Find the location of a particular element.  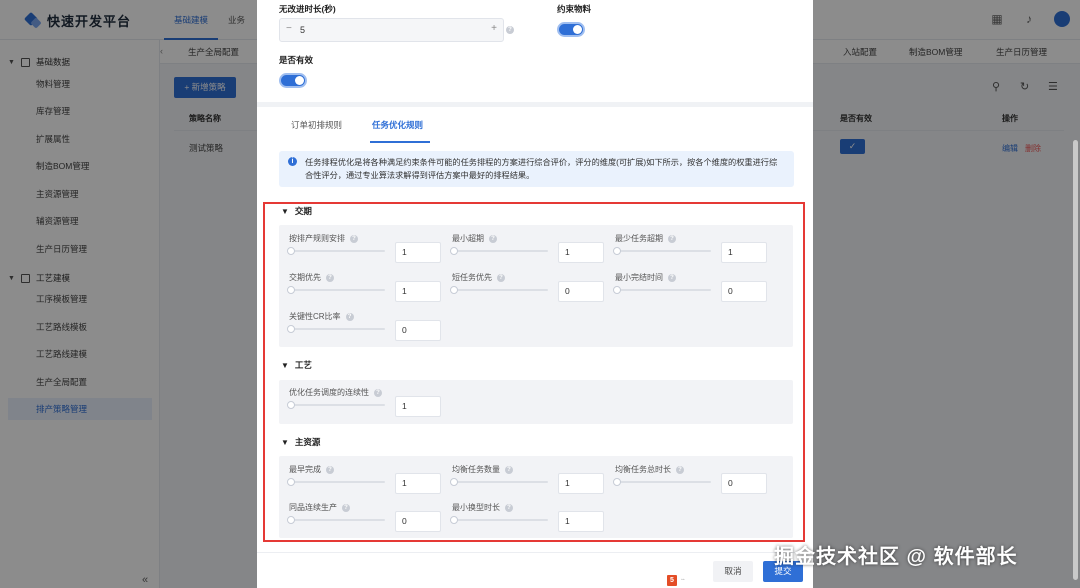

param-label-text: 最小完结时间 is located at coordinates (639, 277).